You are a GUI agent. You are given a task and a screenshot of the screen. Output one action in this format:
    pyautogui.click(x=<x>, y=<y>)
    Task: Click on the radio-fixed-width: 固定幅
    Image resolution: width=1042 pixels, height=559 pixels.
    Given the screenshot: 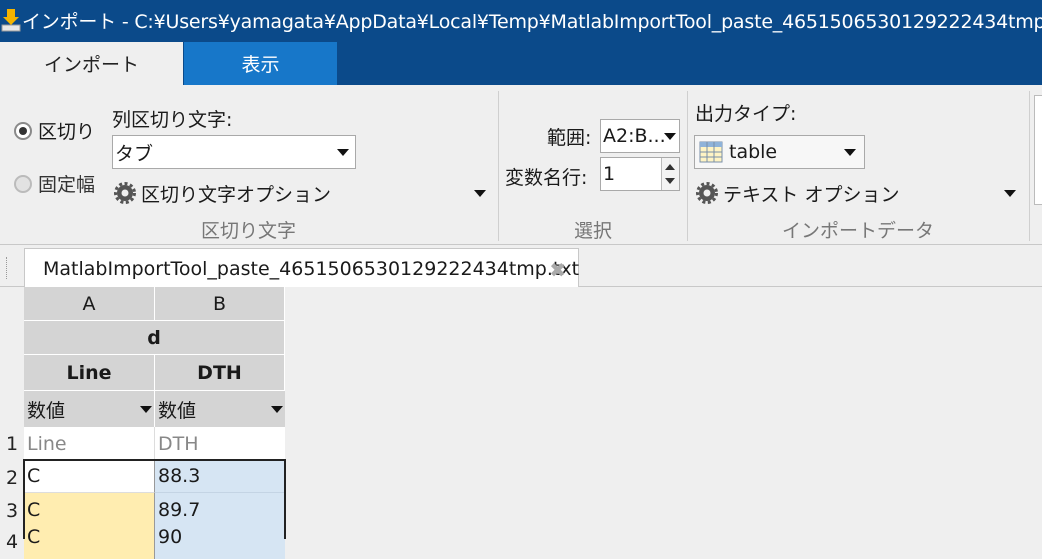 What is the action you would take?
    pyautogui.click(x=54, y=183)
    